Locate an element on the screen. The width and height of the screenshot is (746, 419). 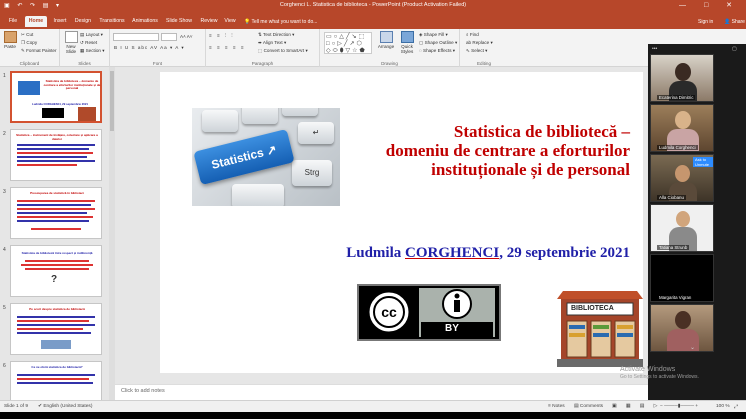
tab-view: View is located at coordinates (230, 21).